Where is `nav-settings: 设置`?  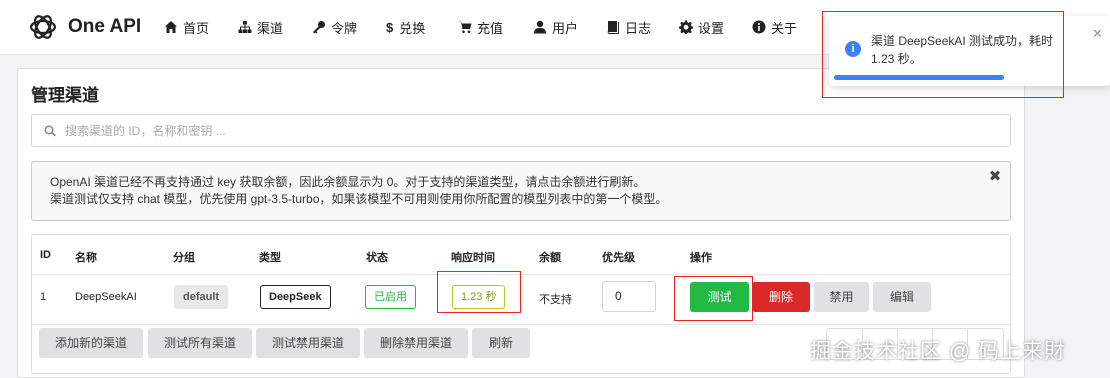 nav-settings: 设置 is located at coordinates (701, 27).